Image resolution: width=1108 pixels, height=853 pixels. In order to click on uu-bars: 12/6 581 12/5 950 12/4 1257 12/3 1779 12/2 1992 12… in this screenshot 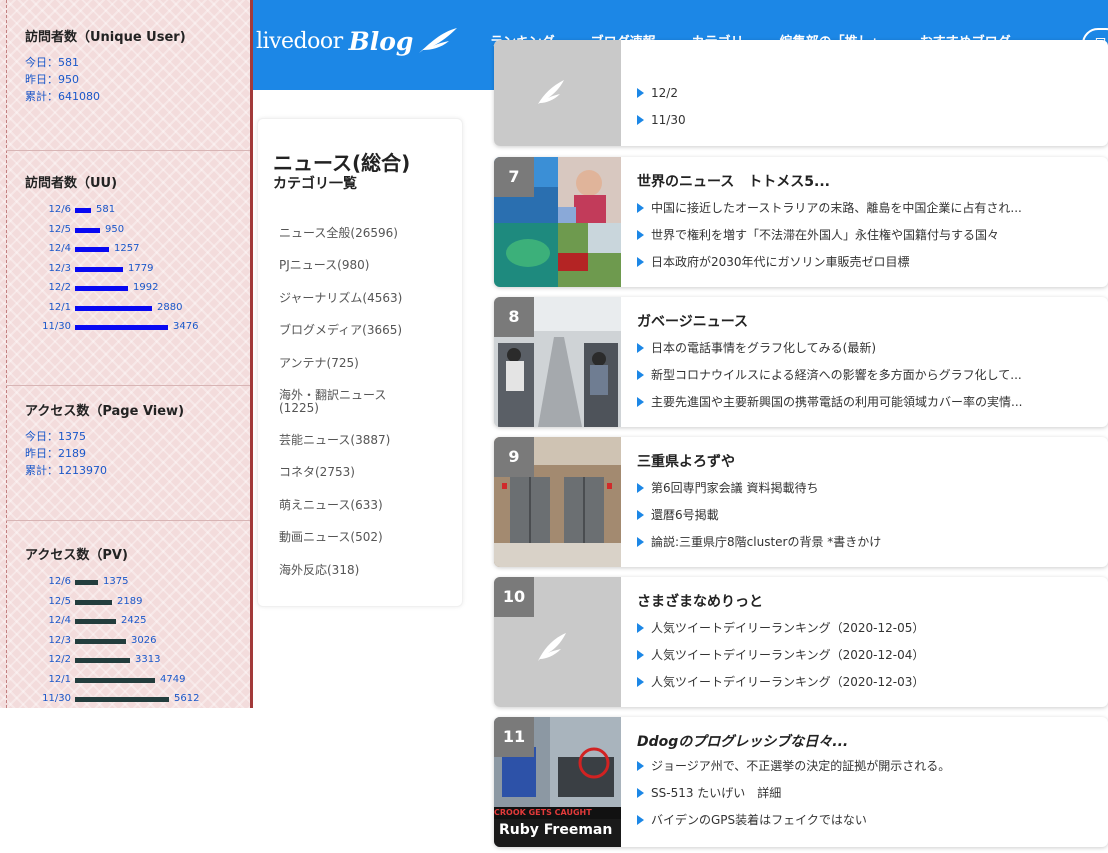, I will do `click(137, 268)`.